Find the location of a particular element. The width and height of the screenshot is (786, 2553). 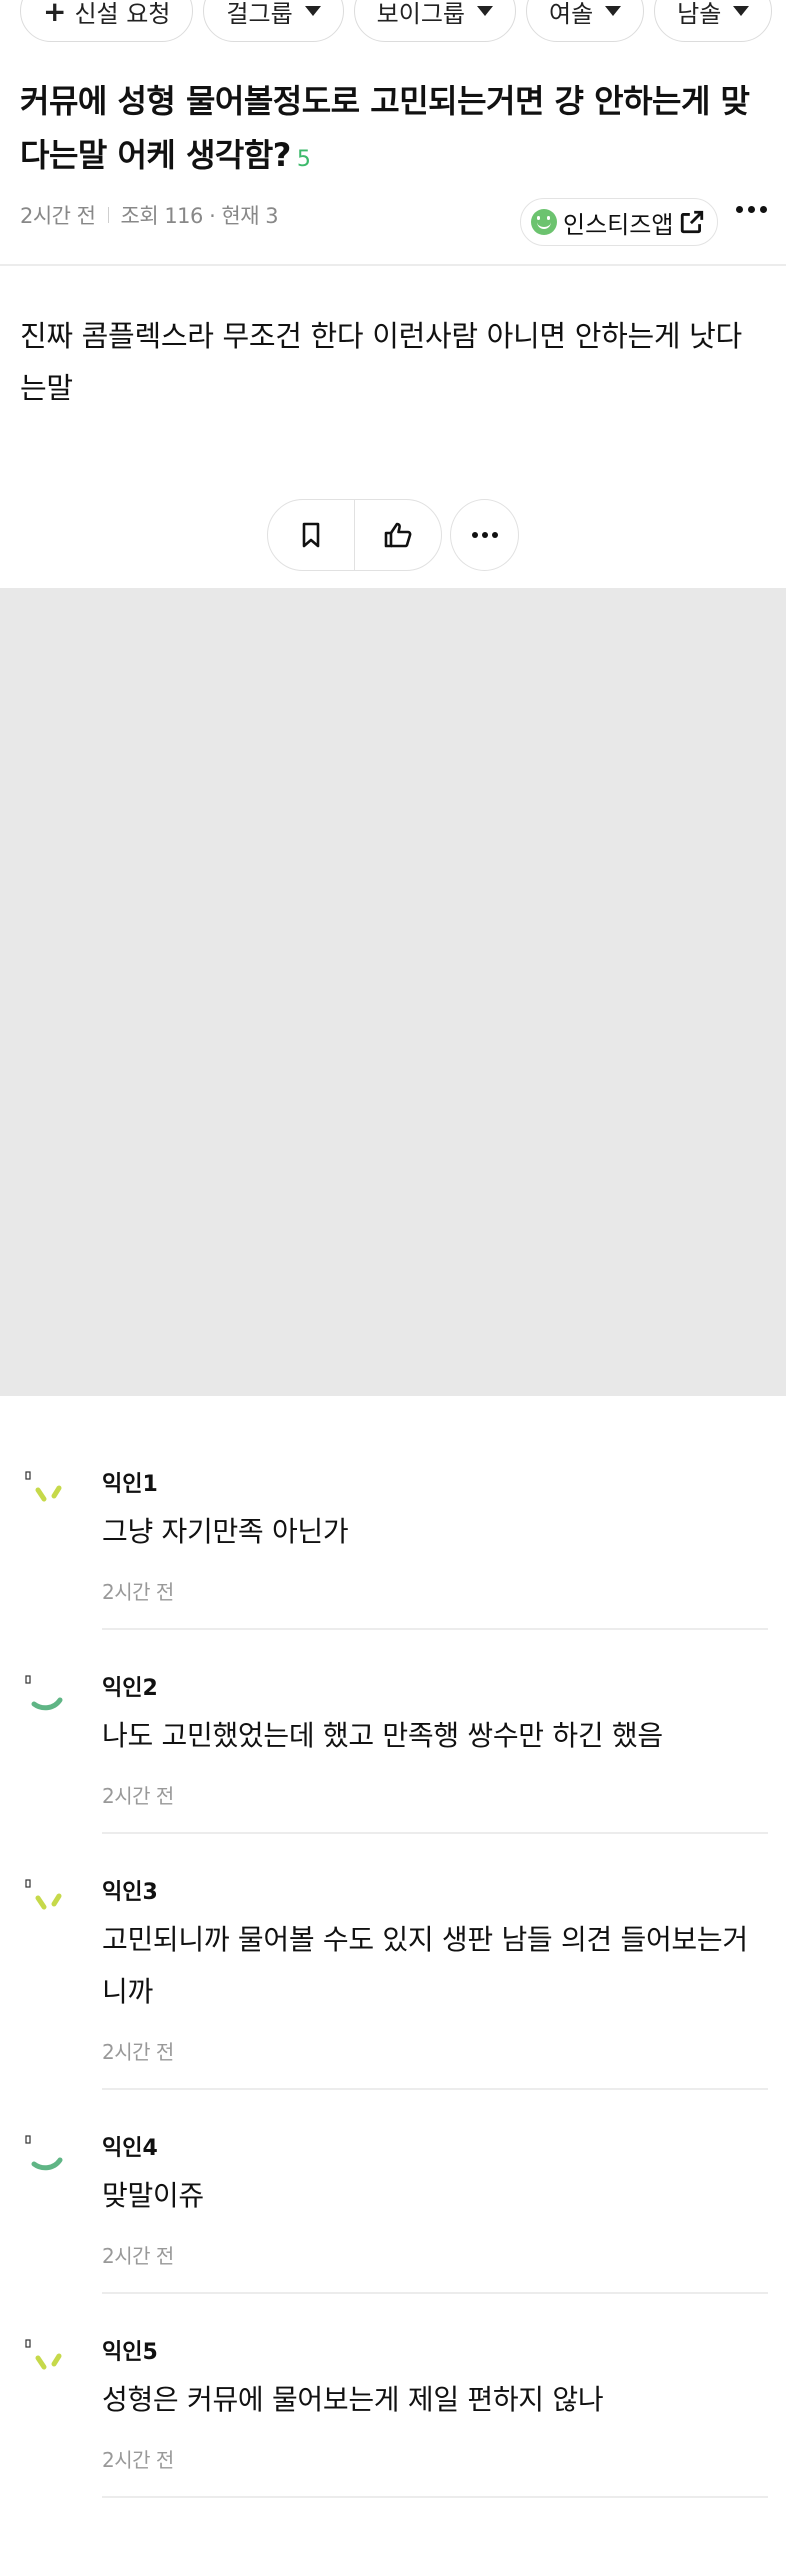

chip-female-solo: 여솔 is located at coordinates (585, 21).